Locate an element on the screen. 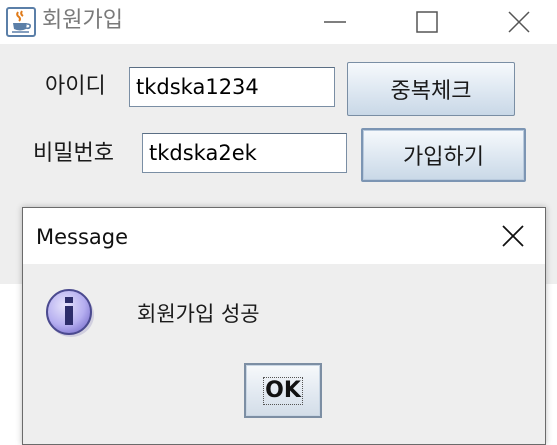 This screenshot has width=557, height=445. dialog-close-button is located at coordinates (513, 236).